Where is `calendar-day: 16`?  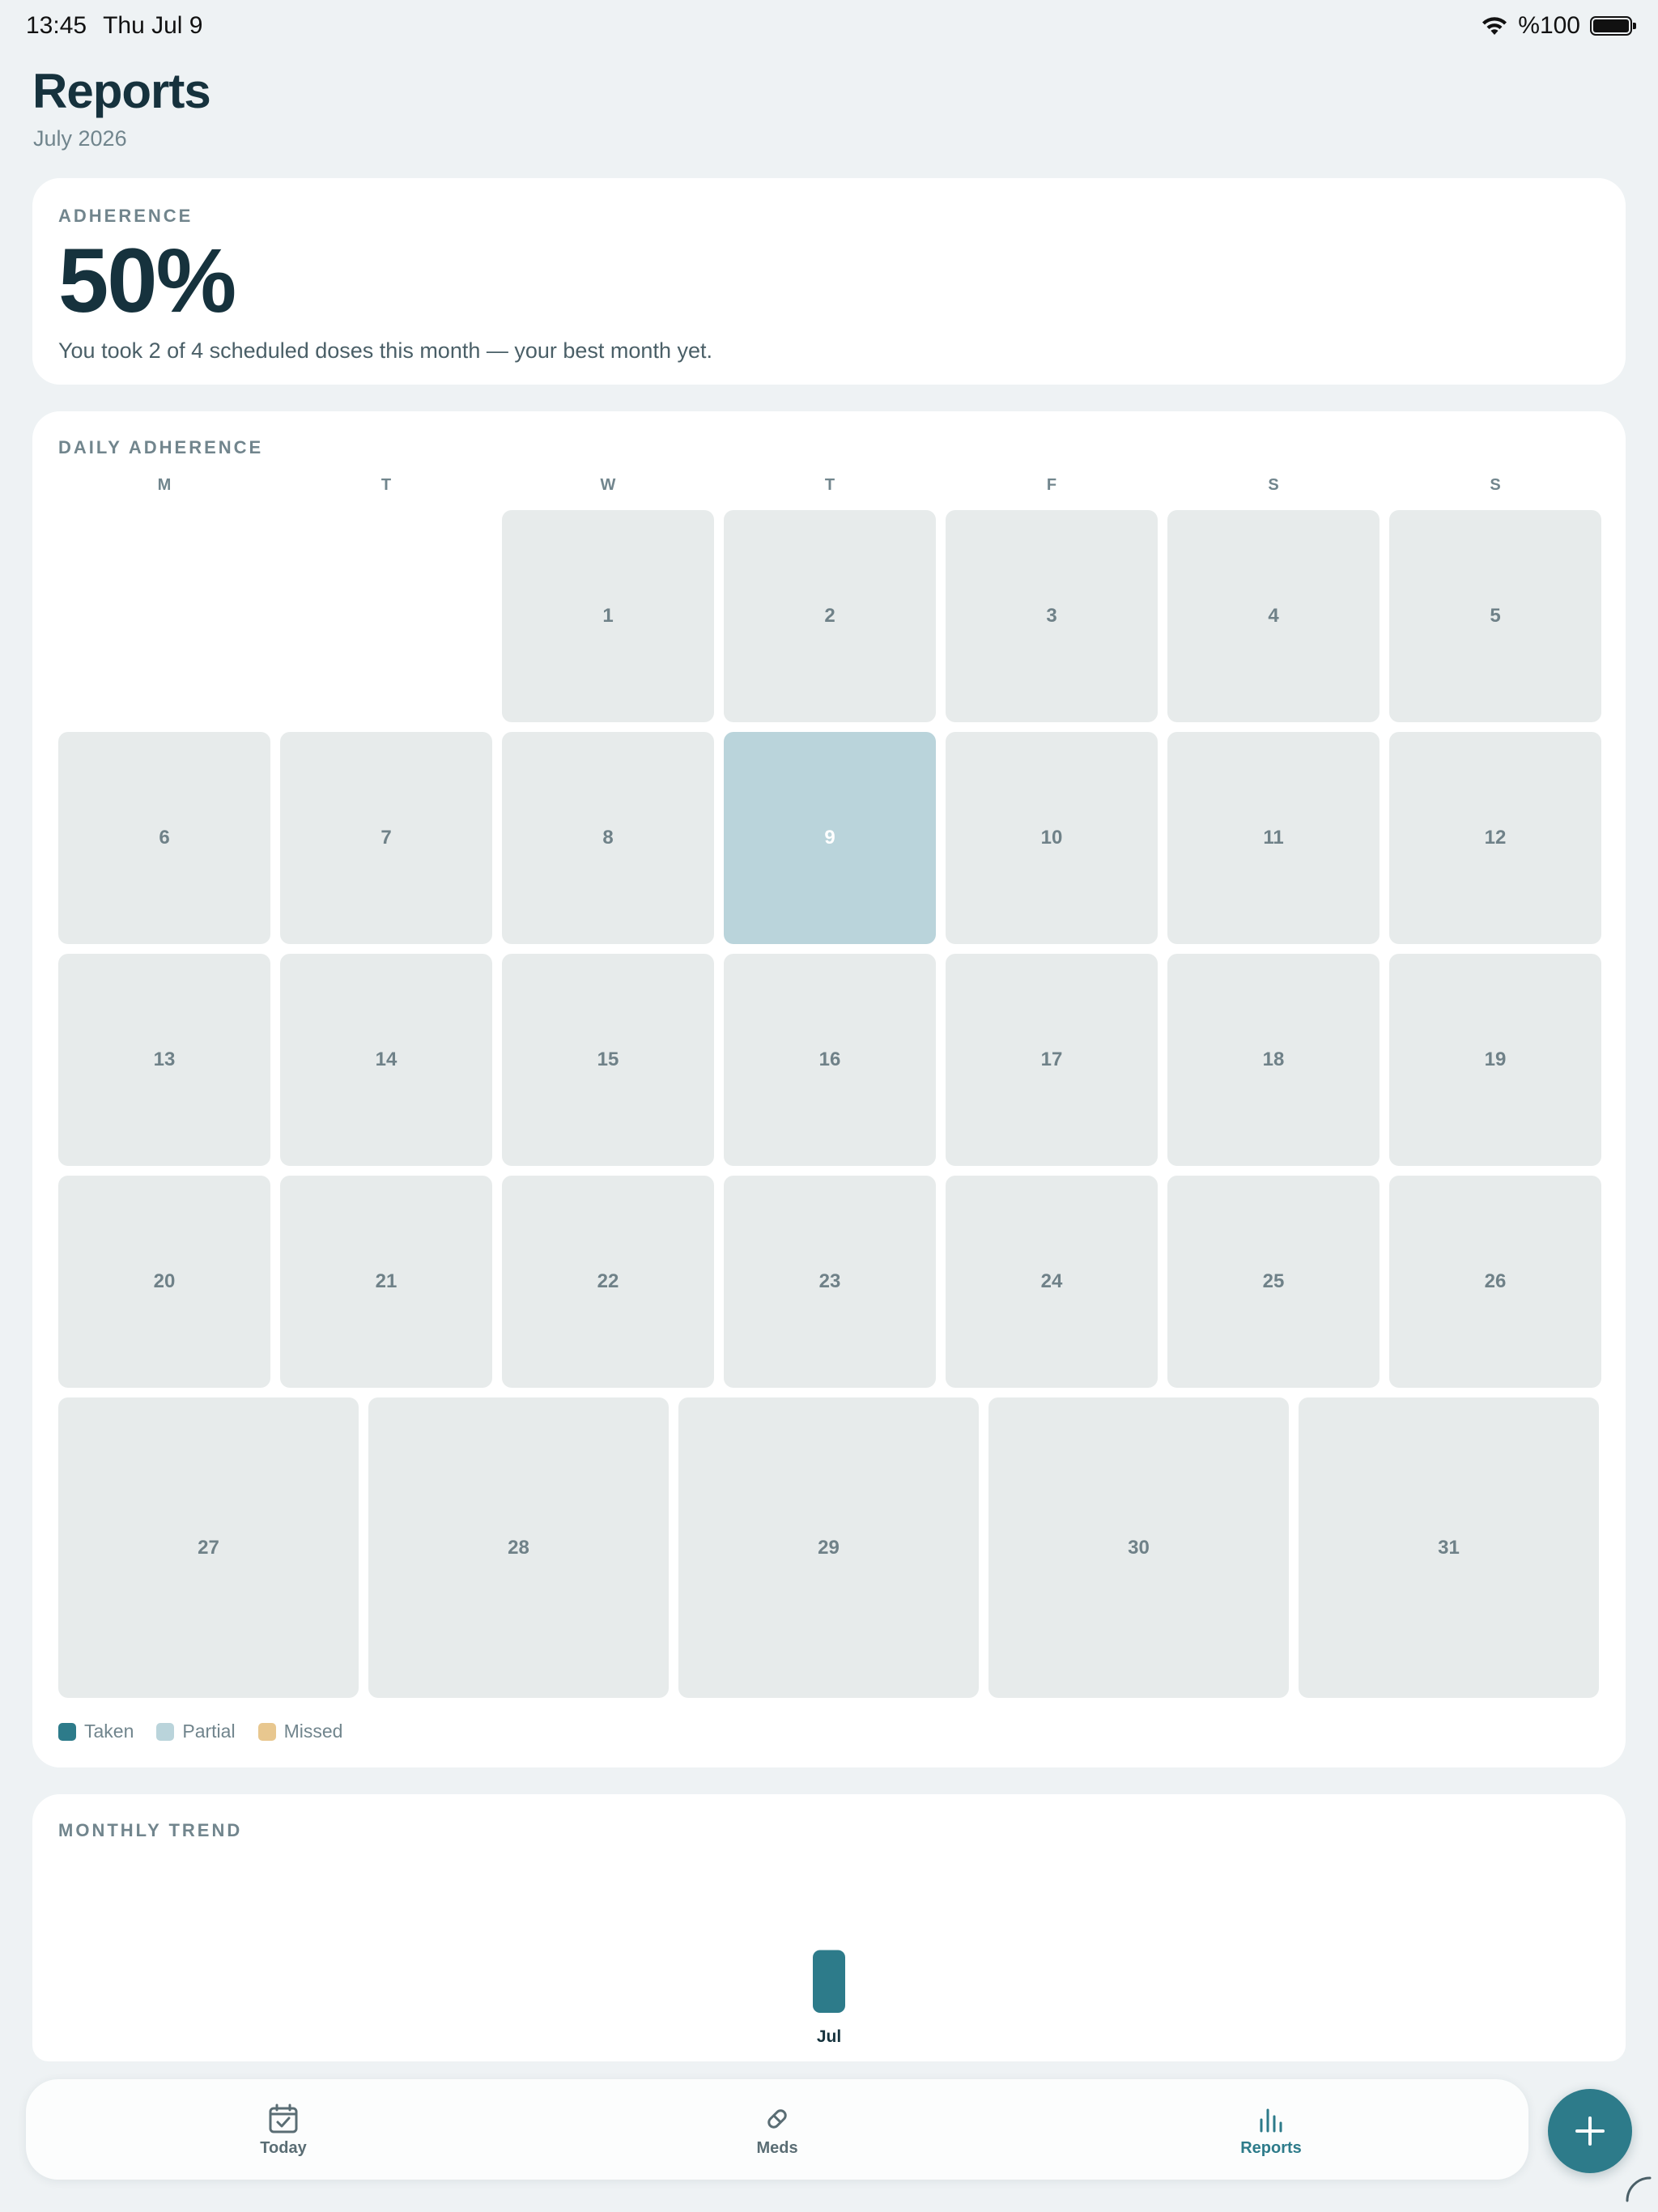 calendar-day: 16 is located at coordinates (830, 1060).